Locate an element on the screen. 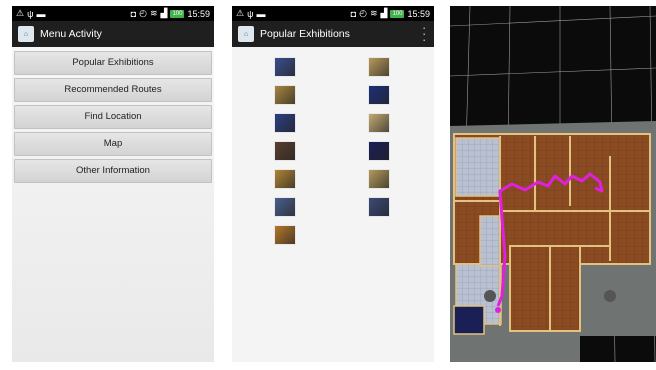  action-bar: ⌂ Menu Activity is located at coordinates (113, 34).